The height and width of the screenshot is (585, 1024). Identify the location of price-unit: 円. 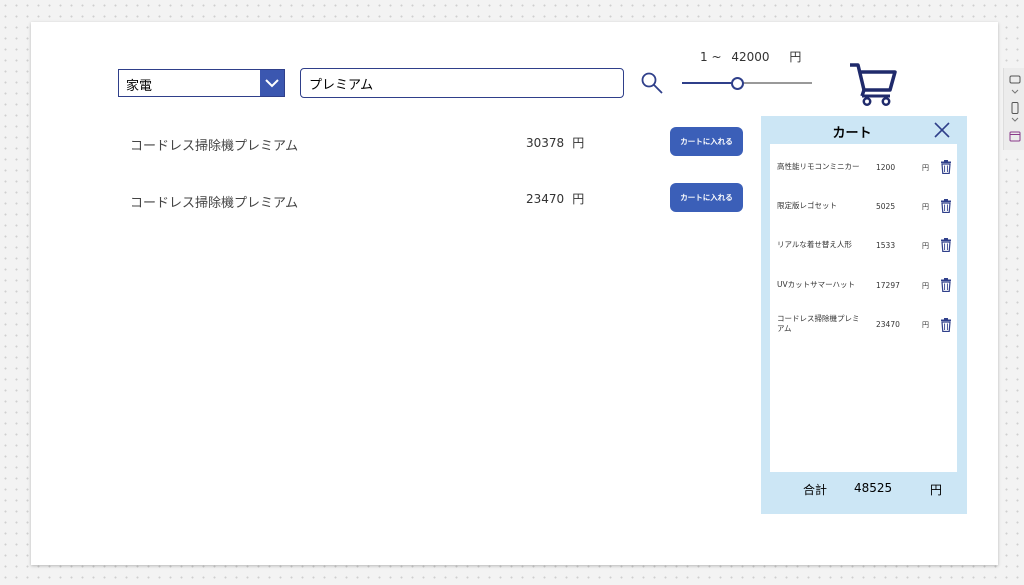
(795, 57).